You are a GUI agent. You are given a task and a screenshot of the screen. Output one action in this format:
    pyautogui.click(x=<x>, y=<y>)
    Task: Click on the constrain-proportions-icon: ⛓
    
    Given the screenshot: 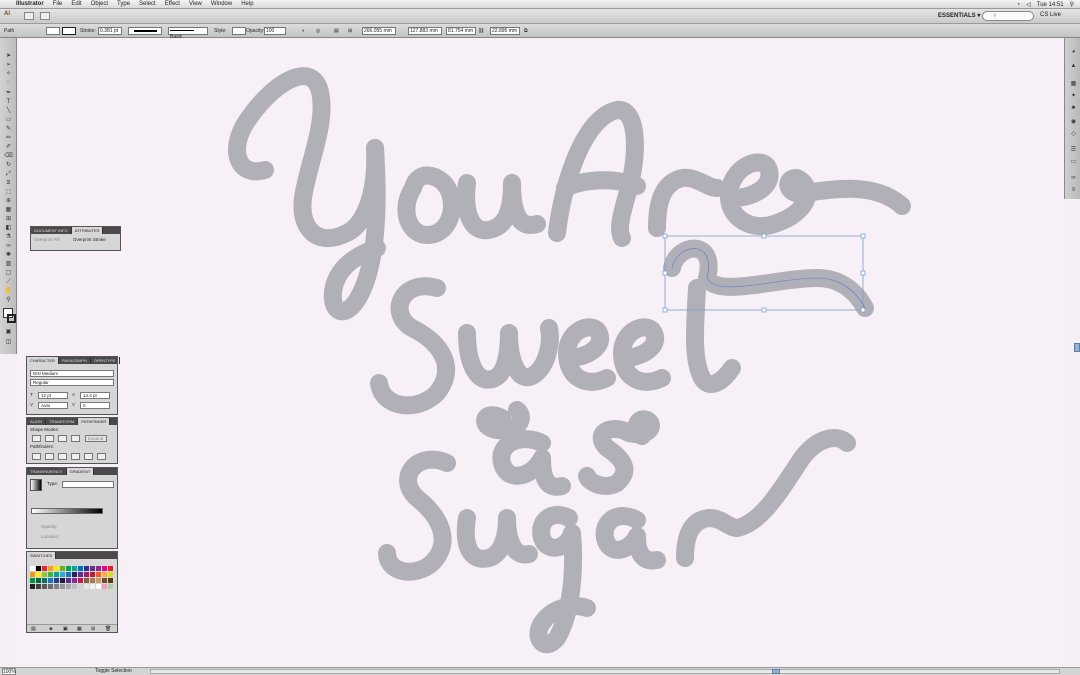 What is the action you would take?
    pyautogui.click(x=481, y=31)
    